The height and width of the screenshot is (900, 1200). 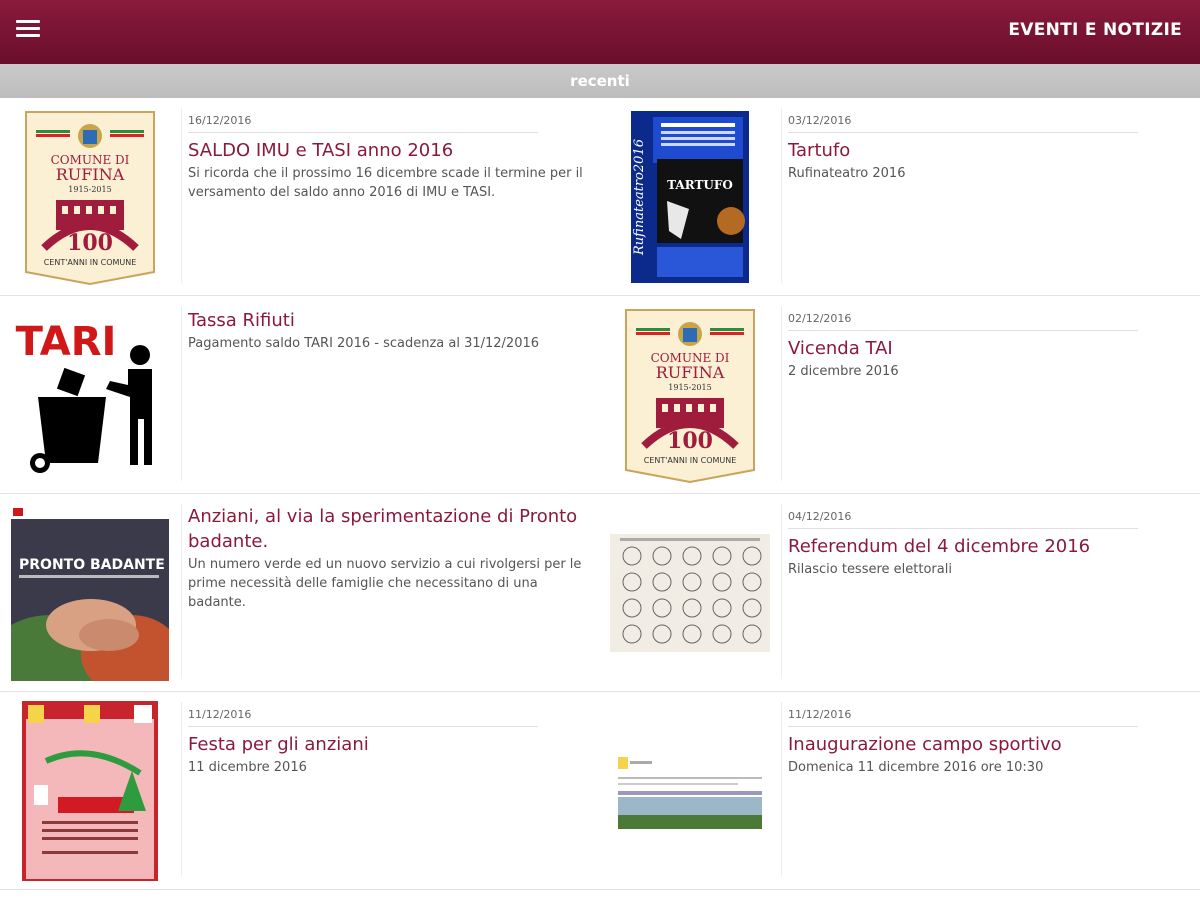 What do you see at coordinates (28, 30) in the screenshot?
I see `hamburger-menu-icon` at bounding box center [28, 30].